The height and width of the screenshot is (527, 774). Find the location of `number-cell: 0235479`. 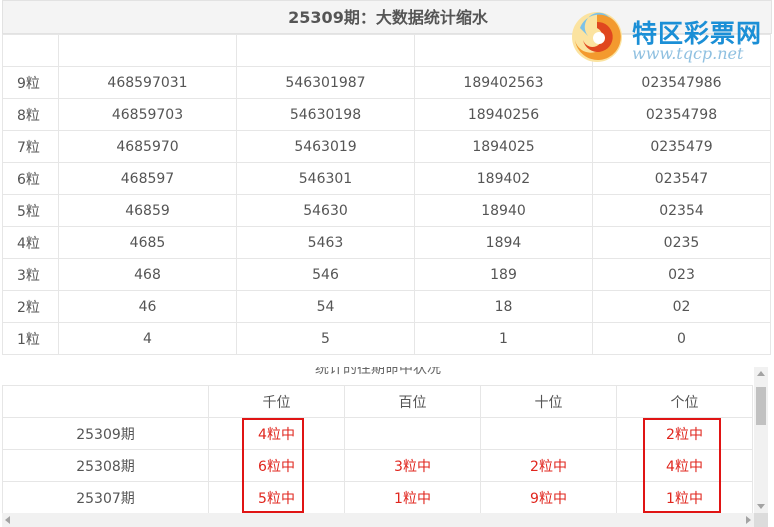

number-cell: 0235479 is located at coordinates (681, 146).